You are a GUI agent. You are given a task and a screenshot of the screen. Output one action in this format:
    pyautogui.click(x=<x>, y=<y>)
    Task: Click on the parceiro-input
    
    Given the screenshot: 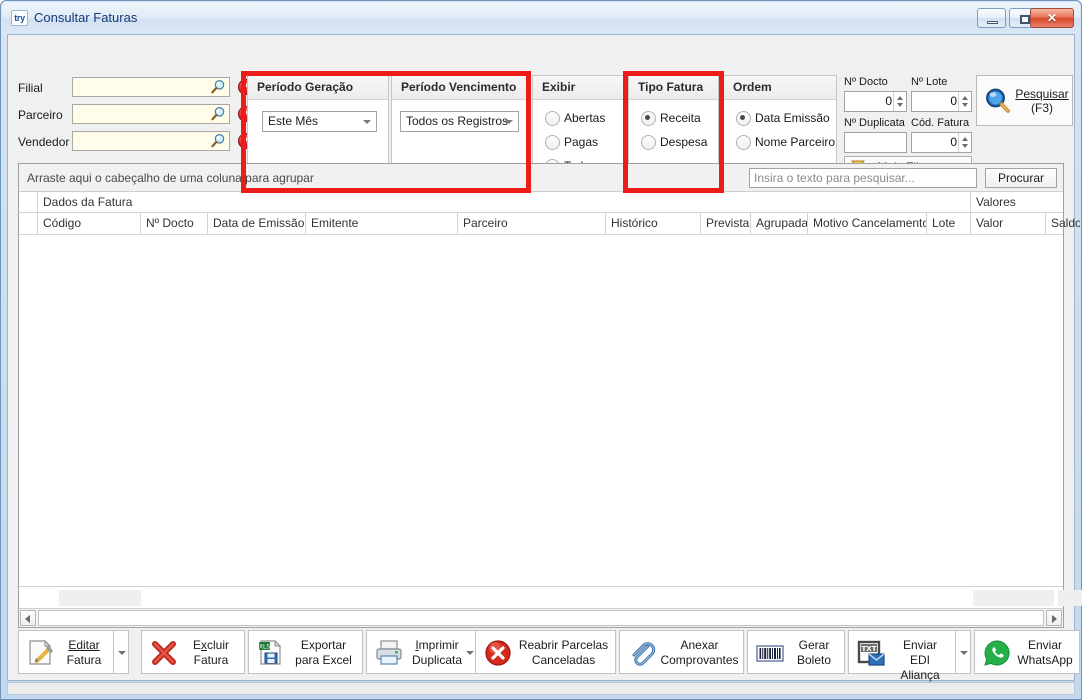 What is the action you would take?
    pyautogui.click(x=151, y=114)
    